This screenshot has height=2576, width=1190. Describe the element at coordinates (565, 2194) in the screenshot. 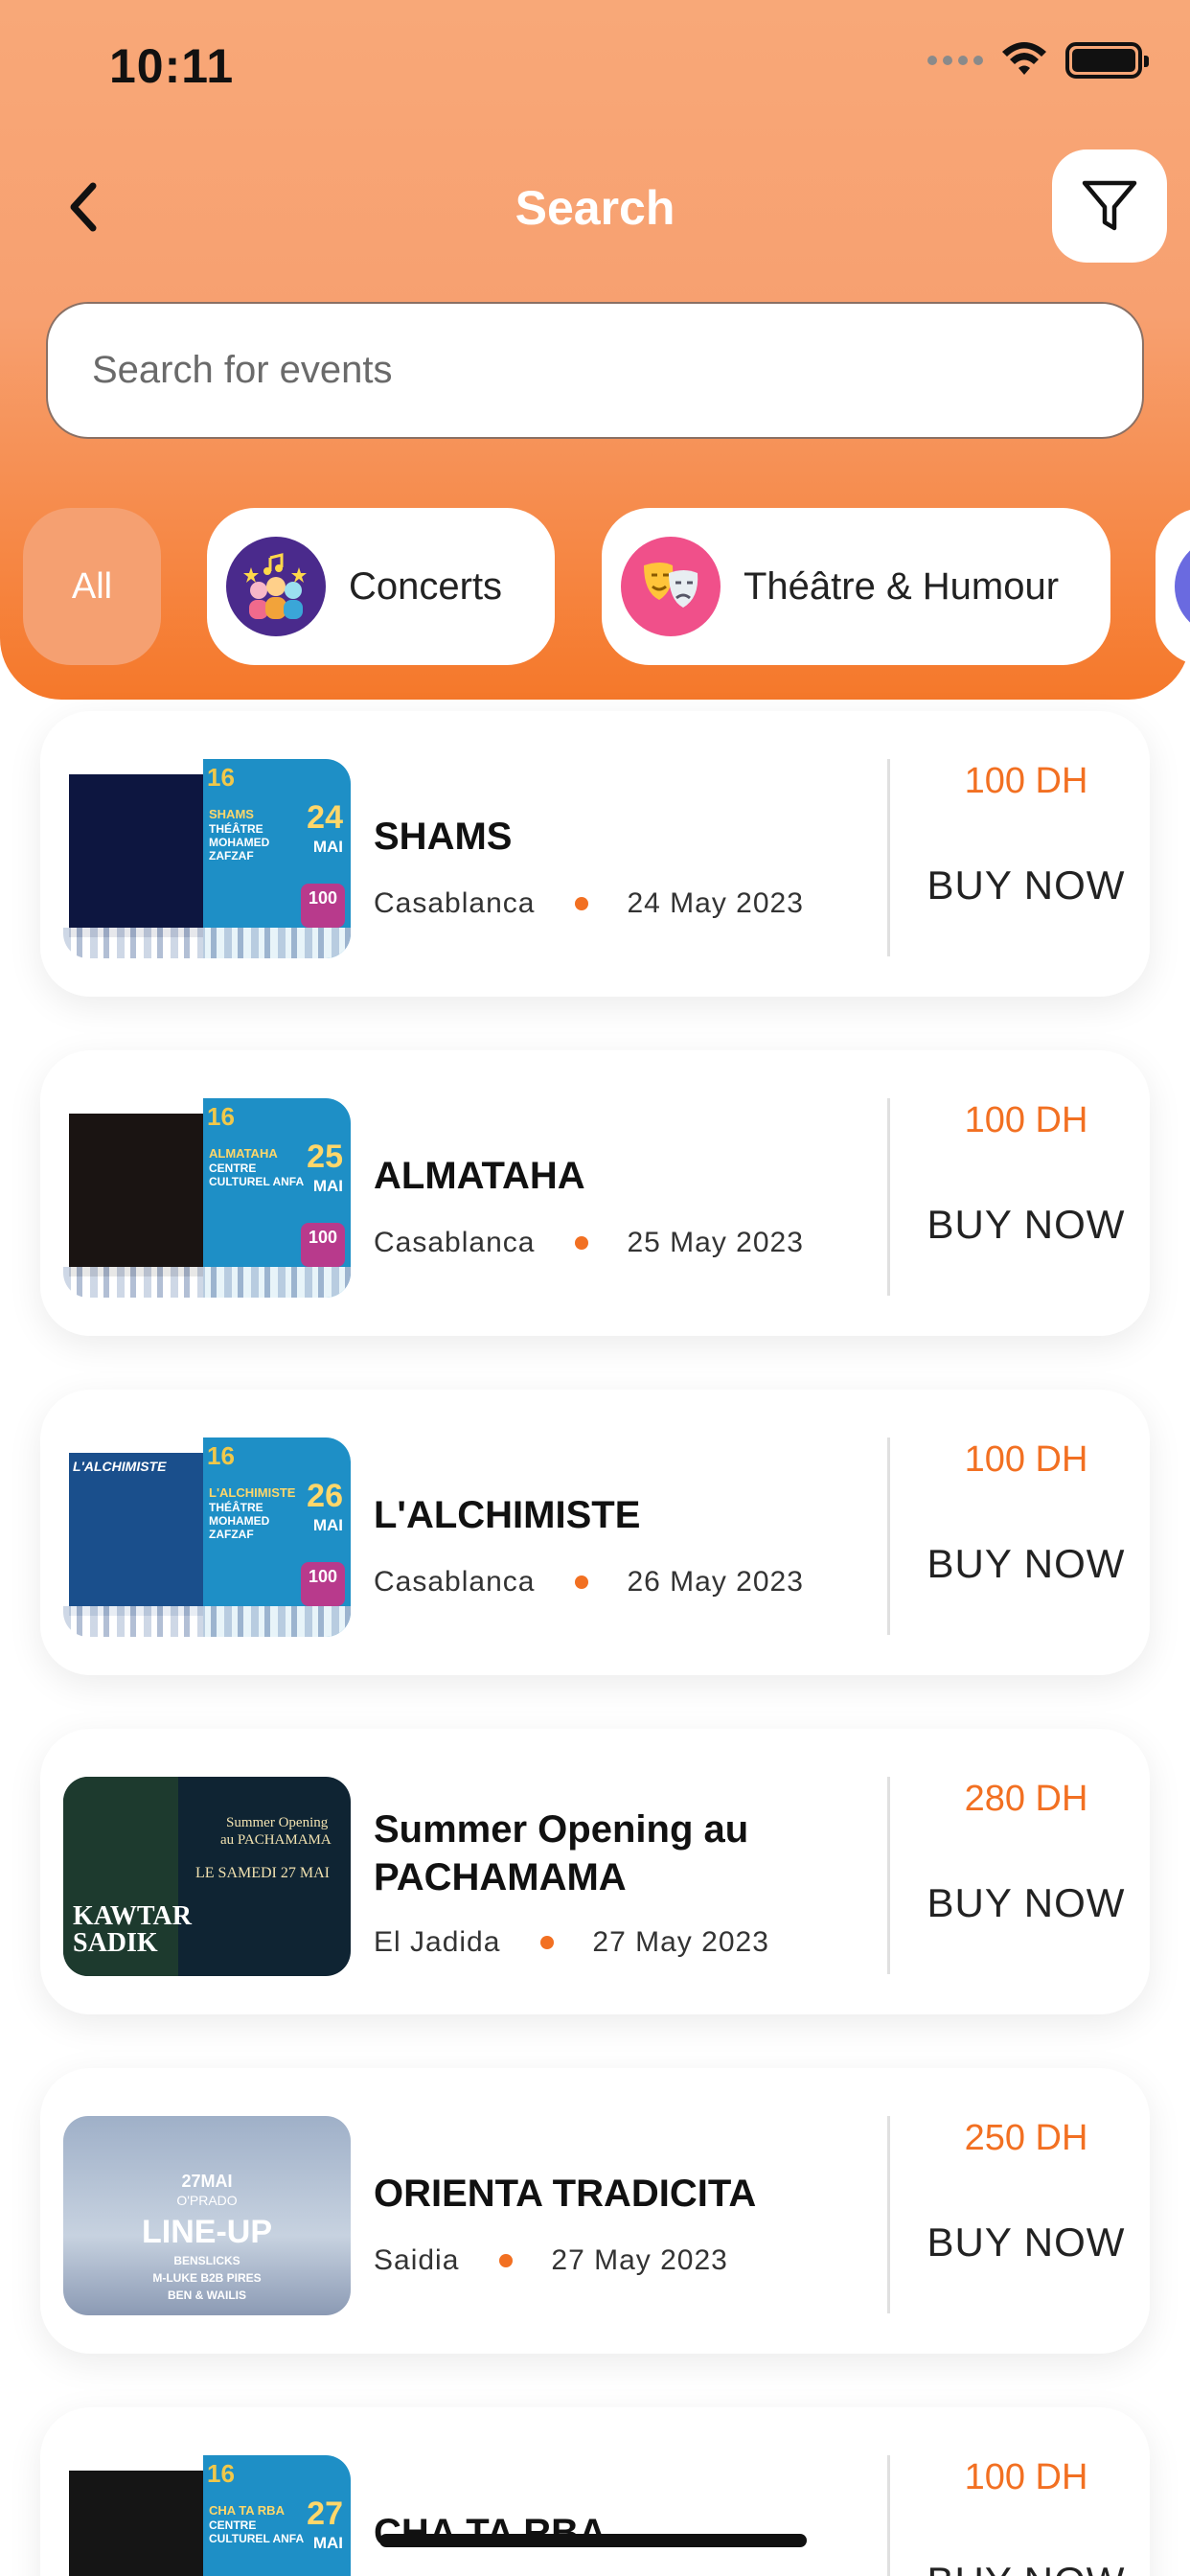

I see `event-title: ORIENTA TRADICITA` at that location.